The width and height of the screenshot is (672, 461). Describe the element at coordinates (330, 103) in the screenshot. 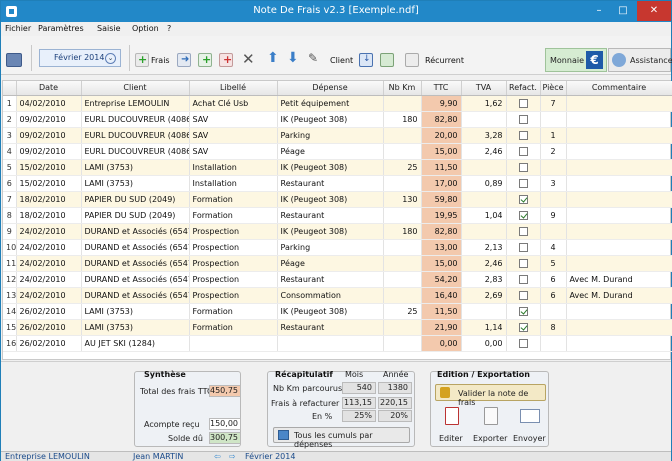

I see `cell-depense: Petit équipement` at that location.